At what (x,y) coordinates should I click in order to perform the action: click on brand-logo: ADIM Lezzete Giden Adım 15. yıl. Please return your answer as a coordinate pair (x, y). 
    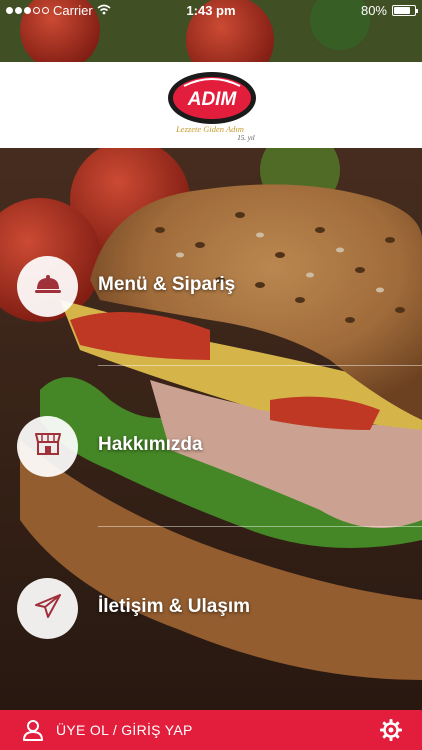
    Looking at the image, I should click on (212, 105).